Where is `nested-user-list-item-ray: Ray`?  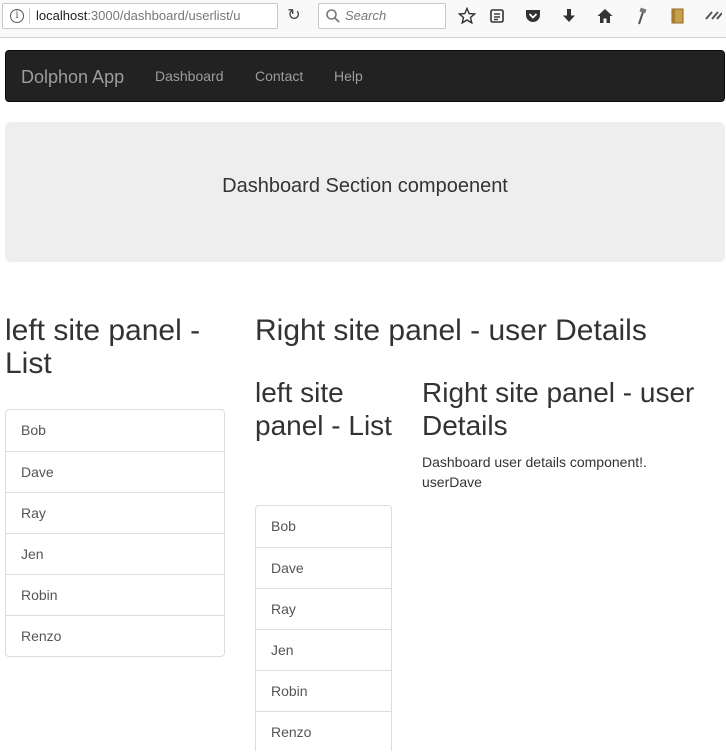
nested-user-list-item-ray: Ray is located at coordinates (323, 608).